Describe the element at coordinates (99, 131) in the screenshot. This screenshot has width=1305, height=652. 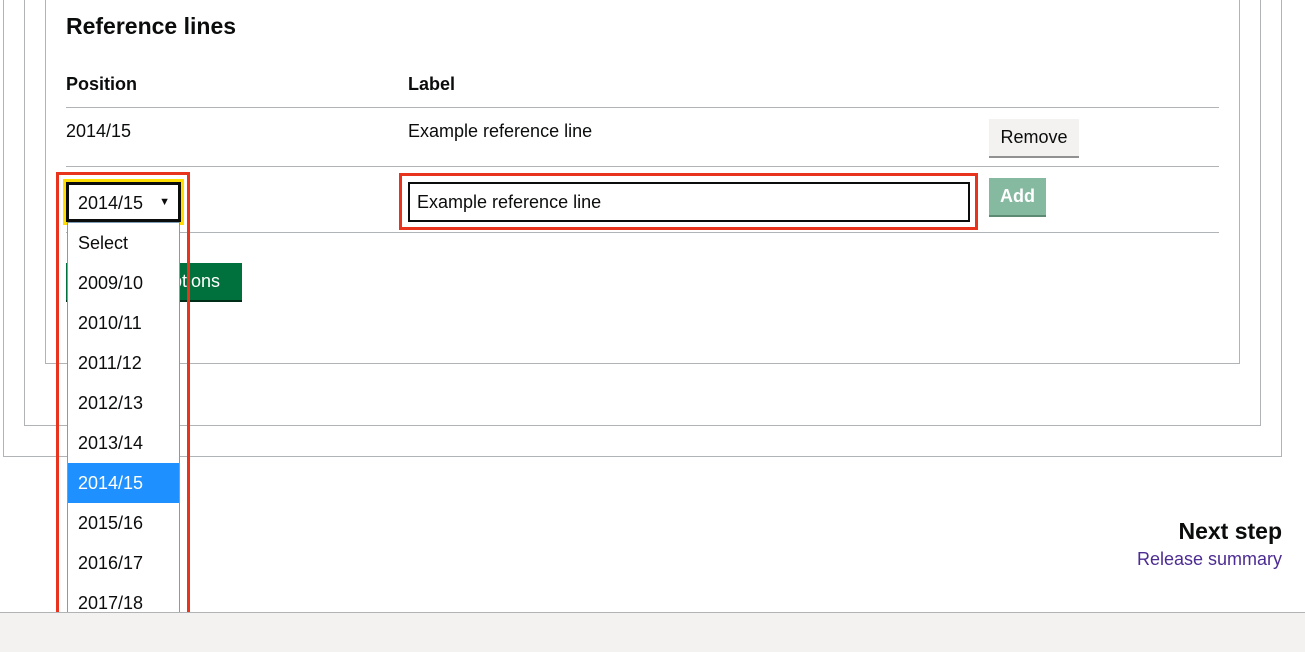
I see `row-position: 2014/15` at that location.